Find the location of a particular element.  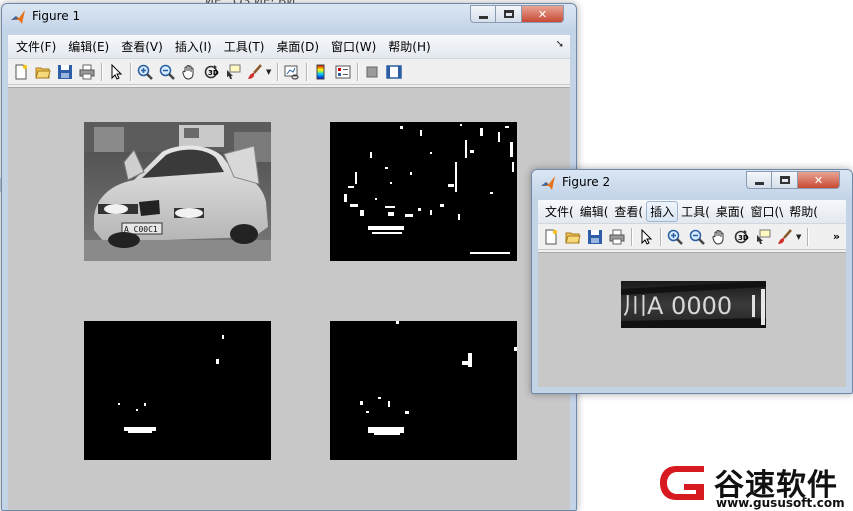

axes-edge-image is located at coordinates (423, 191).